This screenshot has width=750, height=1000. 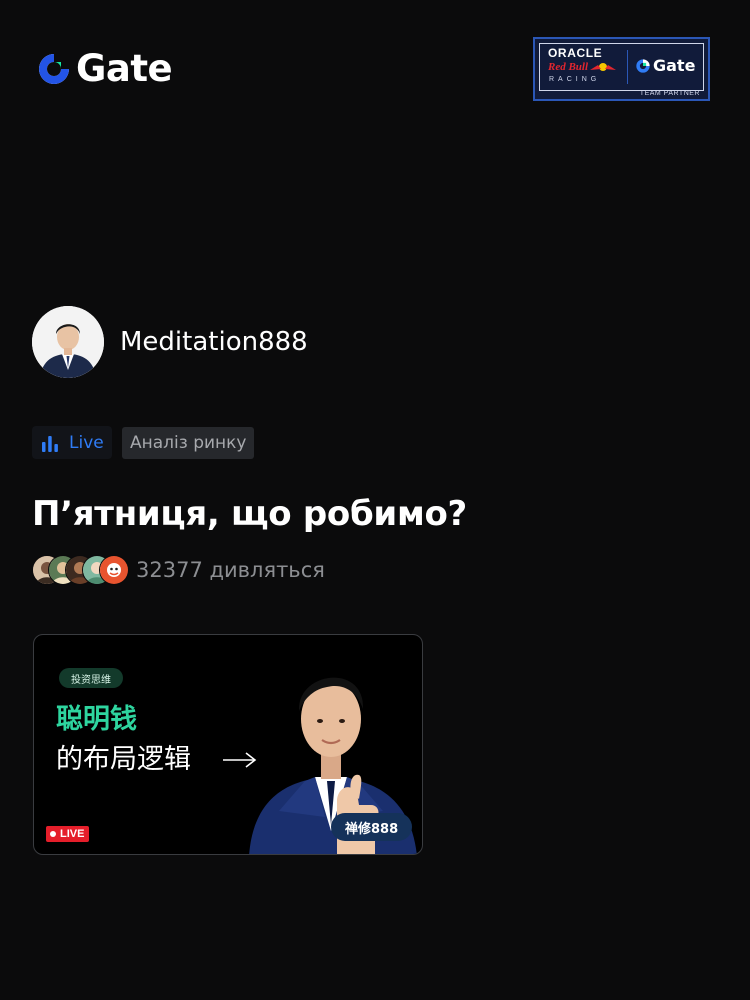 I want to click on thumbnail-pill: 投资思维, so click(x=91, y=678).